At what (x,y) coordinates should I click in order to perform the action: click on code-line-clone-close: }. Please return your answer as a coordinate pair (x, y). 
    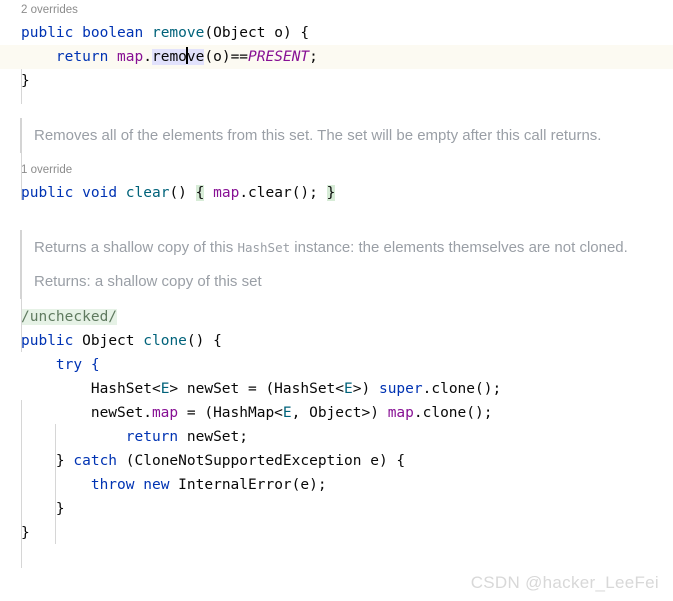
    Looking at the image, I should click on (336, 533).